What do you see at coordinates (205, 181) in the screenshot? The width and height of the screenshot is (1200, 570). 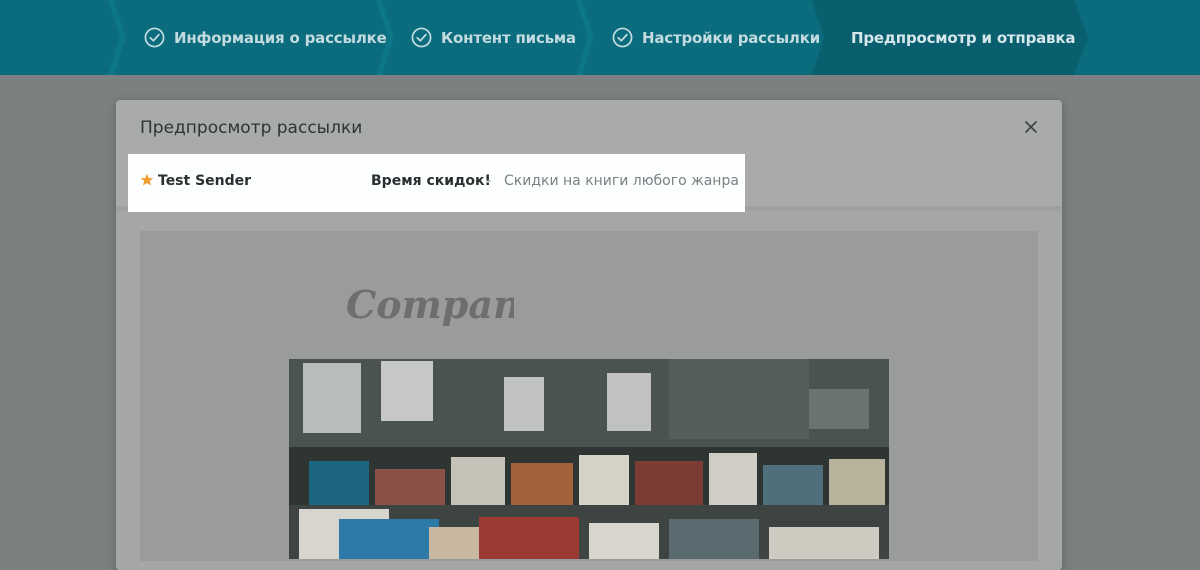 I see `sender-name: Test Sender` at bounding box center [205, 181].